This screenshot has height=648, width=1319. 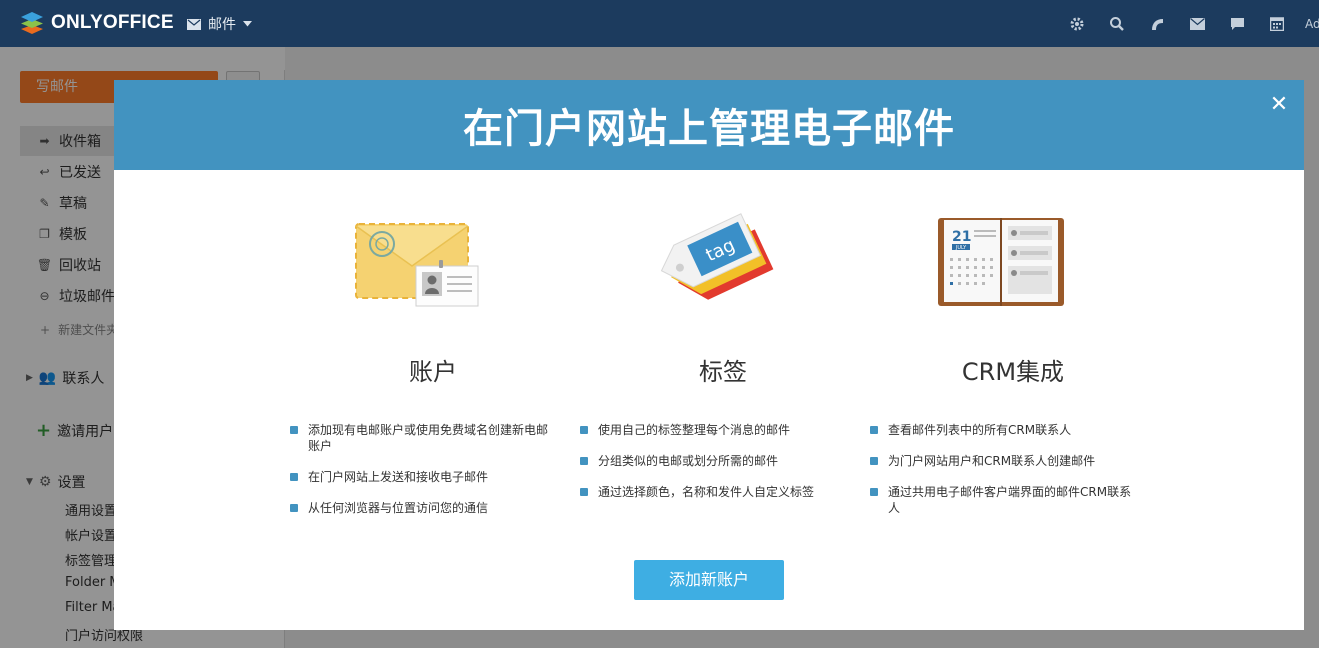 I want to click on bullet-item: 通过共用电子邮件客户端界面的邮件CRM联系人, so click(x=1003, y=500).